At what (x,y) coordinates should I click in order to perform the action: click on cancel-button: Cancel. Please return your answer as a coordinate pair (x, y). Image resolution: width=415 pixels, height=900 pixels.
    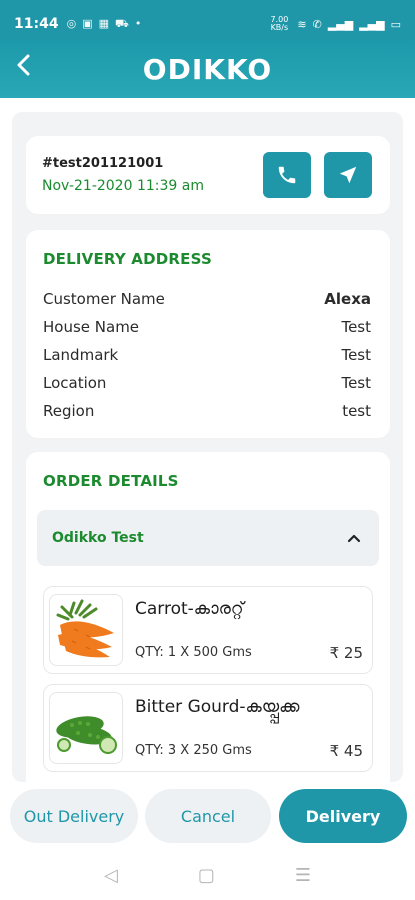
    Looking at the image, I should click on (208, 816).